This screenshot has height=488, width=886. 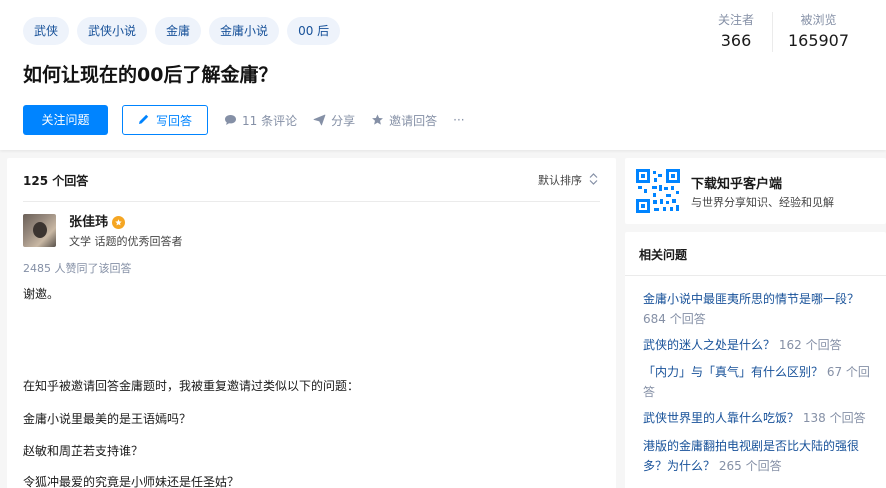 What do you see at coordinates (658, 191) in the screenshot?
I see `qr-code-icon` at bounding box center [658, 191].